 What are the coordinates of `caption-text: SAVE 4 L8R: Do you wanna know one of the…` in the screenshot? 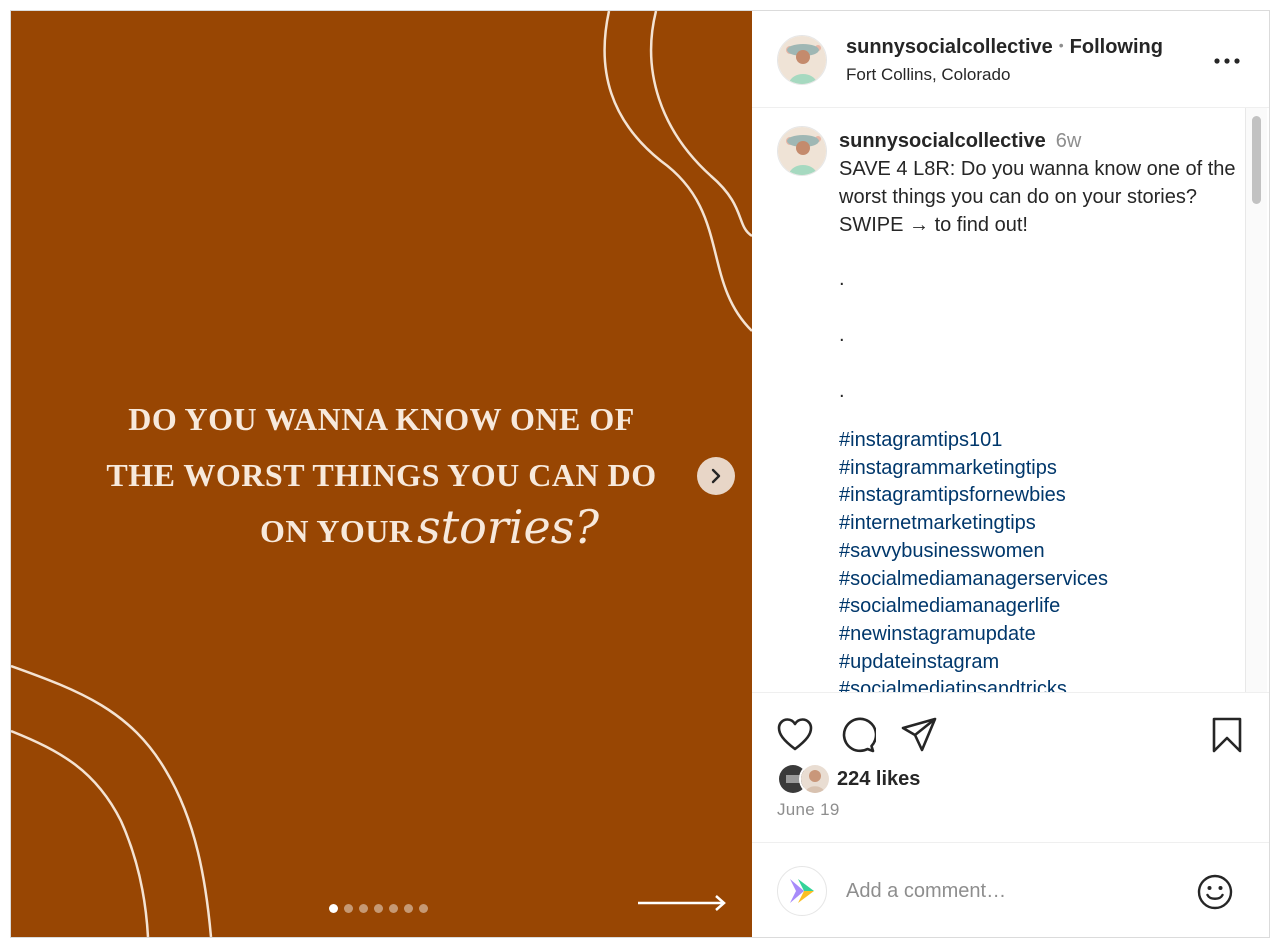 It's located at (1037, 197).